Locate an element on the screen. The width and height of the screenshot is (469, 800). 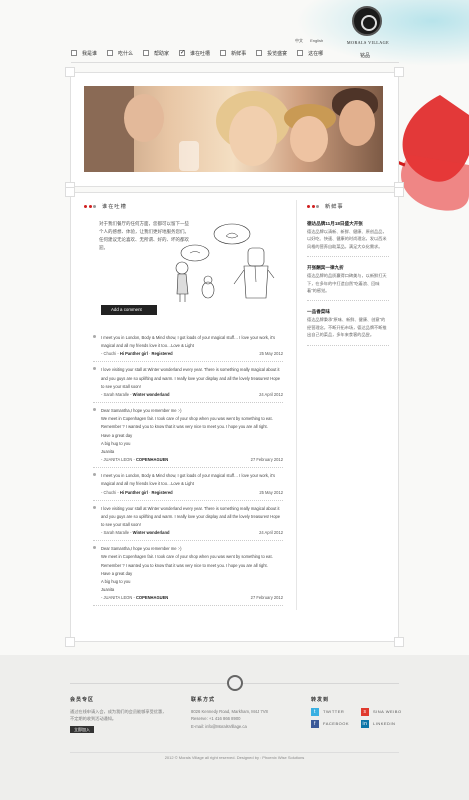
nav-item-gallery: 投览盛宴 is located at coordinates (276, 53).